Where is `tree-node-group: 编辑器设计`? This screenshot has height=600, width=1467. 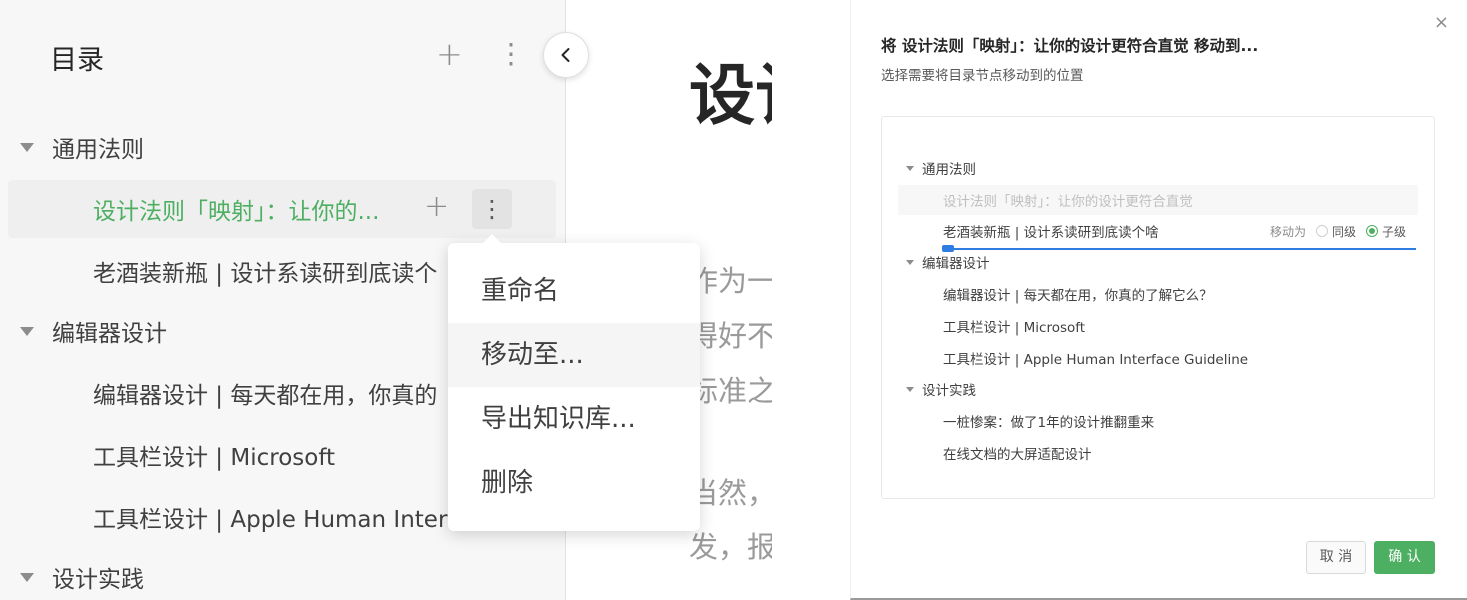
tree-node-group: 编辑器设计 is located at coordinates (1158, 262).